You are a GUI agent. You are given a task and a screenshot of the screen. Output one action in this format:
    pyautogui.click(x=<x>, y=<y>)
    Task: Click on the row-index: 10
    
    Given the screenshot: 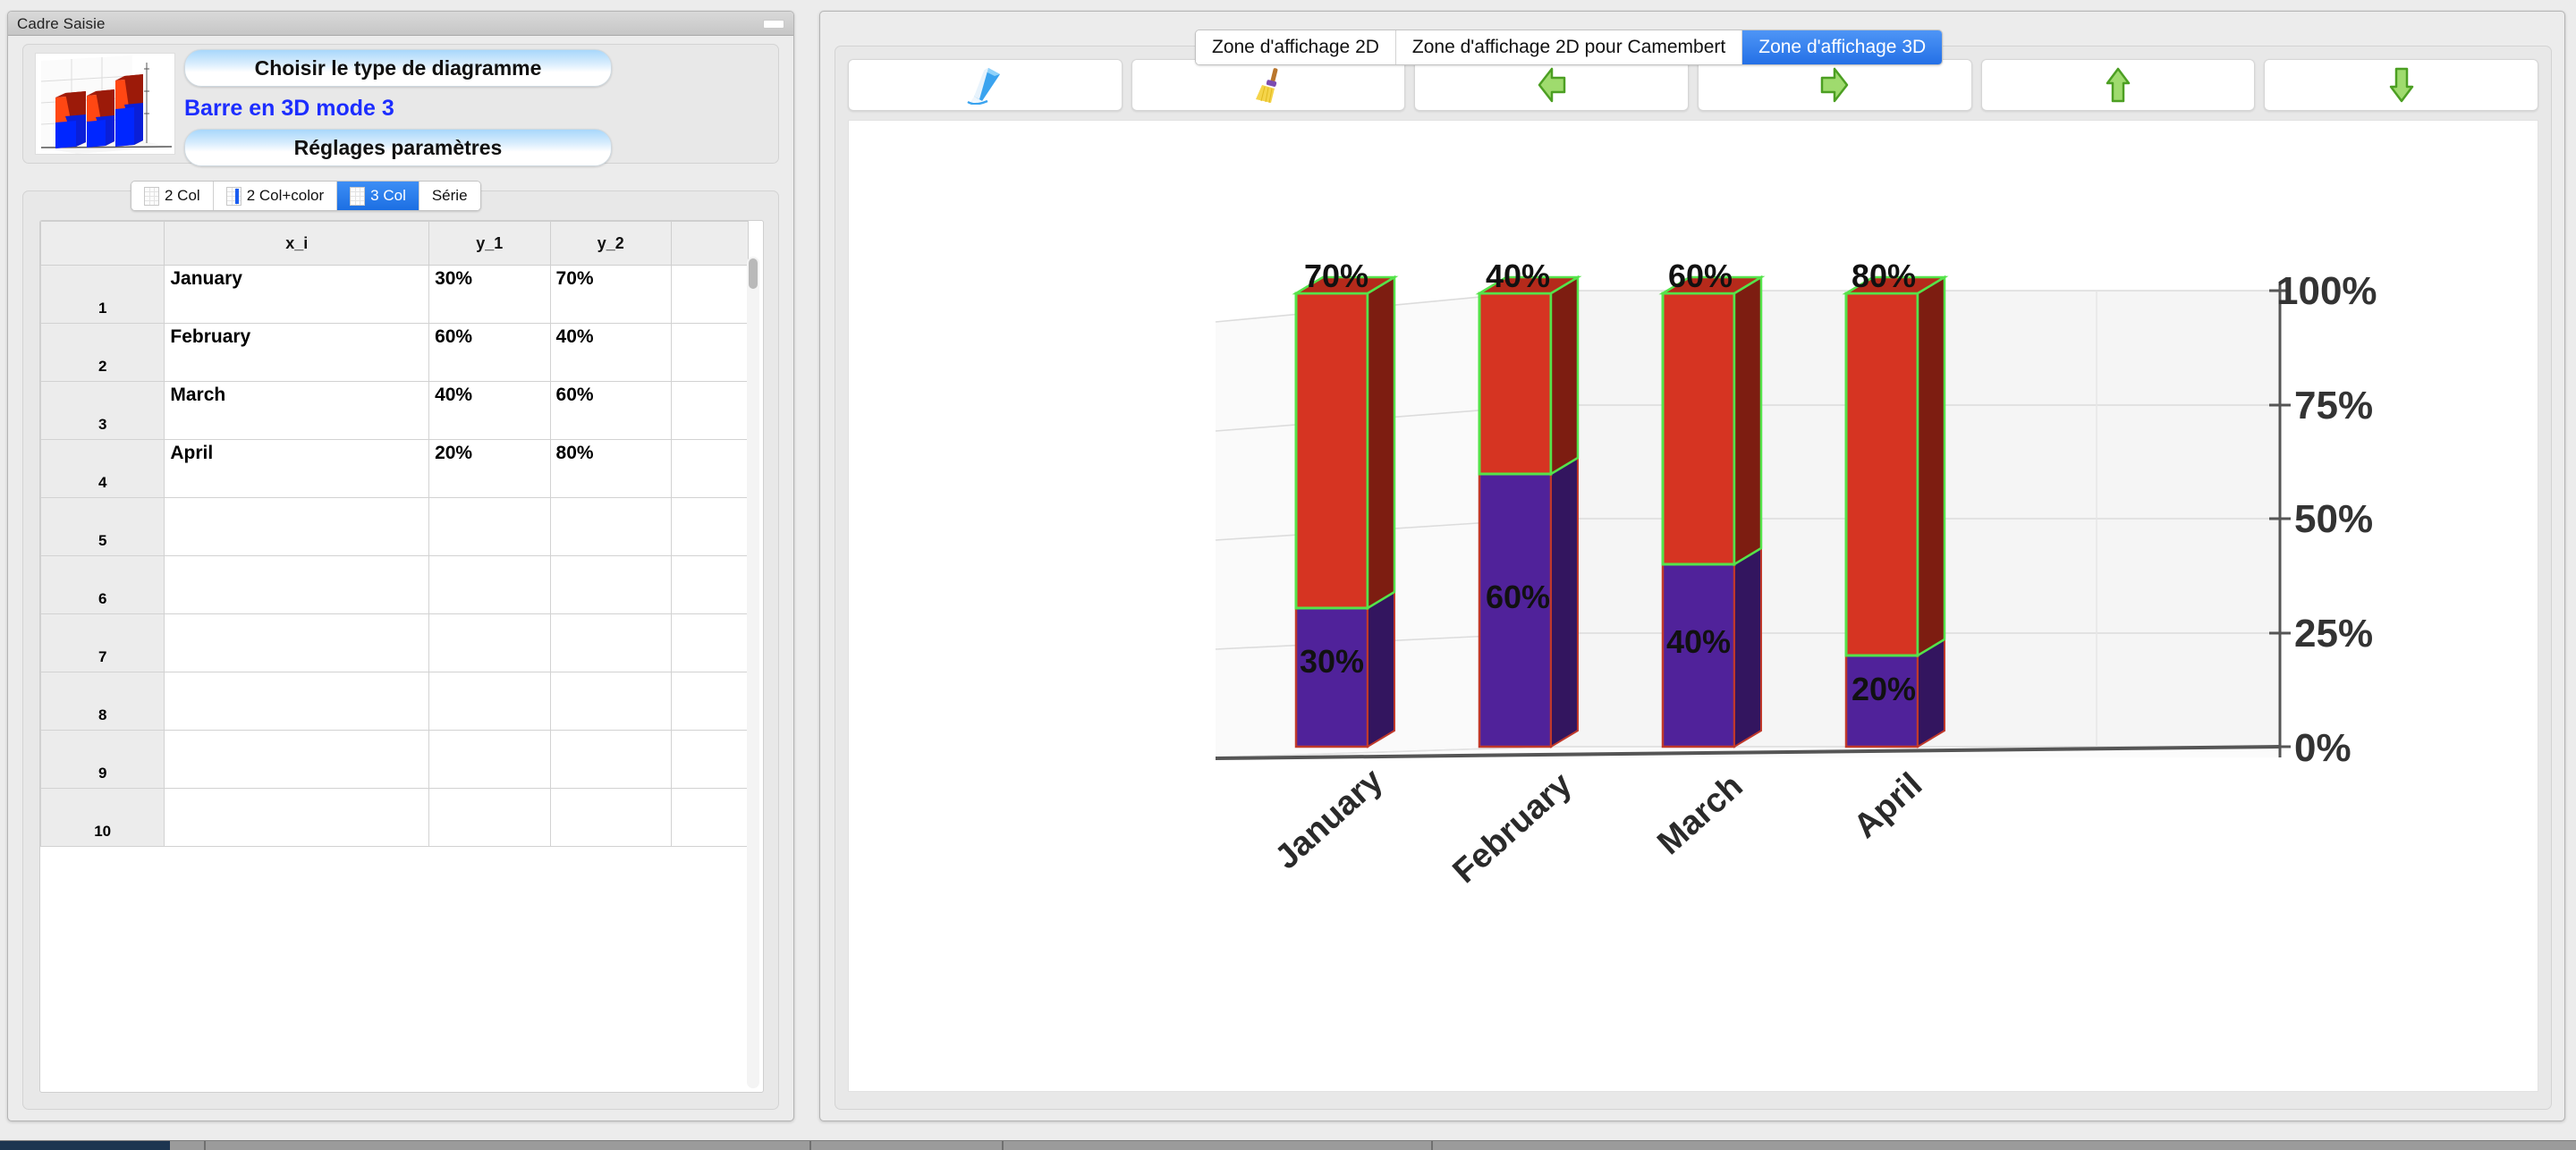 What is the action you would take?
    pyautogui.click(x=102, y=817)
    